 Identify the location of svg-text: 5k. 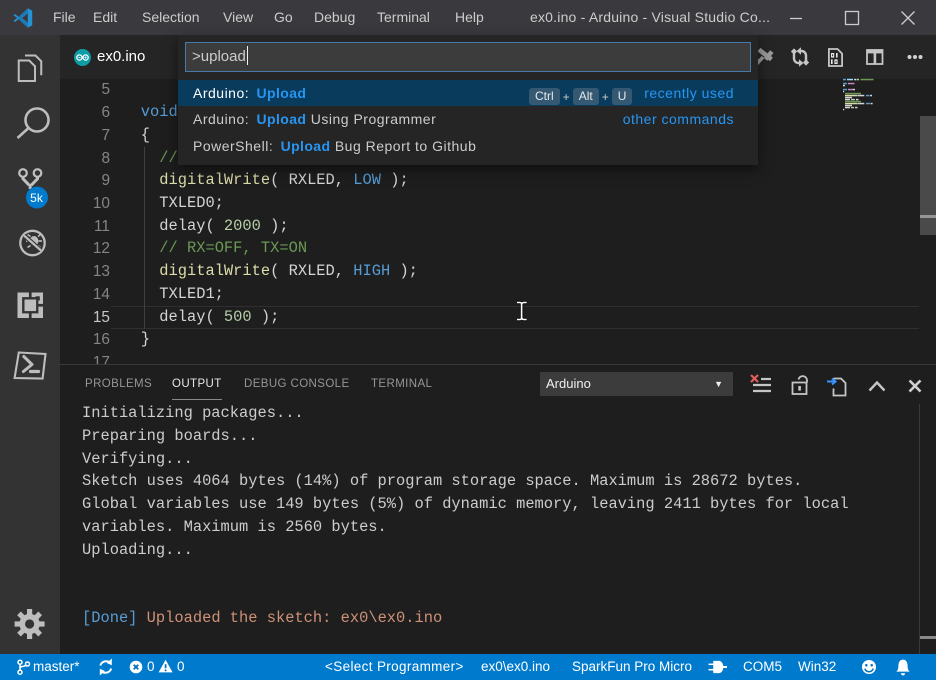
(37, 198).